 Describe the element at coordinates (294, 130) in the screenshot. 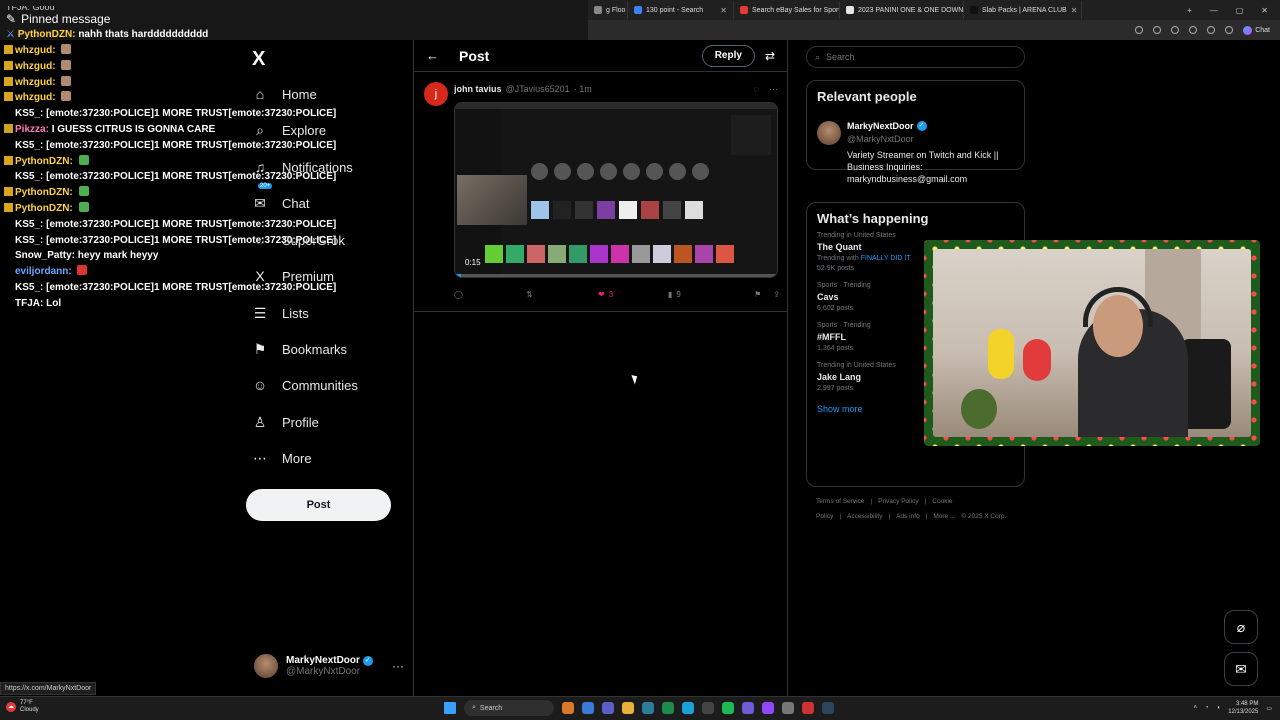

I see `chat-message: Pikzza: I GUESS CITRUS IS GONNA CARE` at that location.